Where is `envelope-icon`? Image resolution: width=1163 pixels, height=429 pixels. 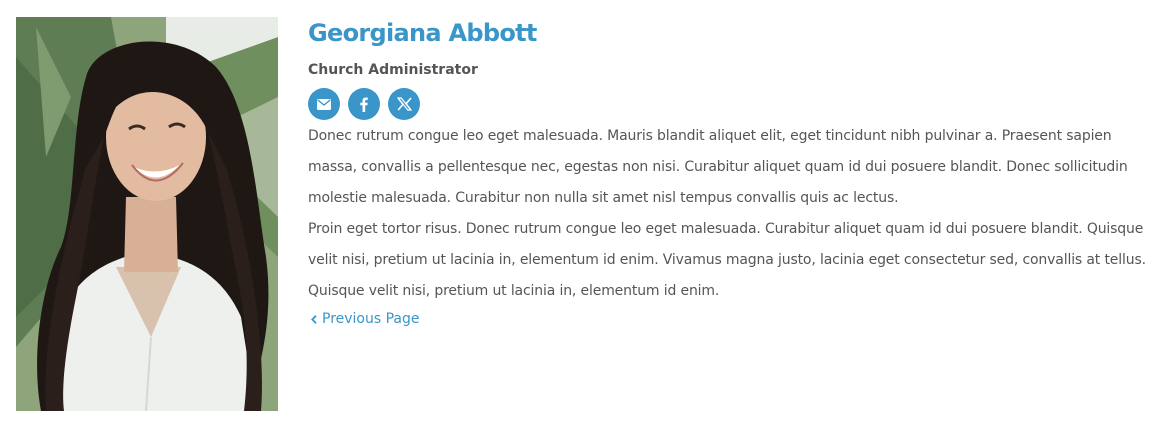
envelope-icon is located at coordinates (324, 104).